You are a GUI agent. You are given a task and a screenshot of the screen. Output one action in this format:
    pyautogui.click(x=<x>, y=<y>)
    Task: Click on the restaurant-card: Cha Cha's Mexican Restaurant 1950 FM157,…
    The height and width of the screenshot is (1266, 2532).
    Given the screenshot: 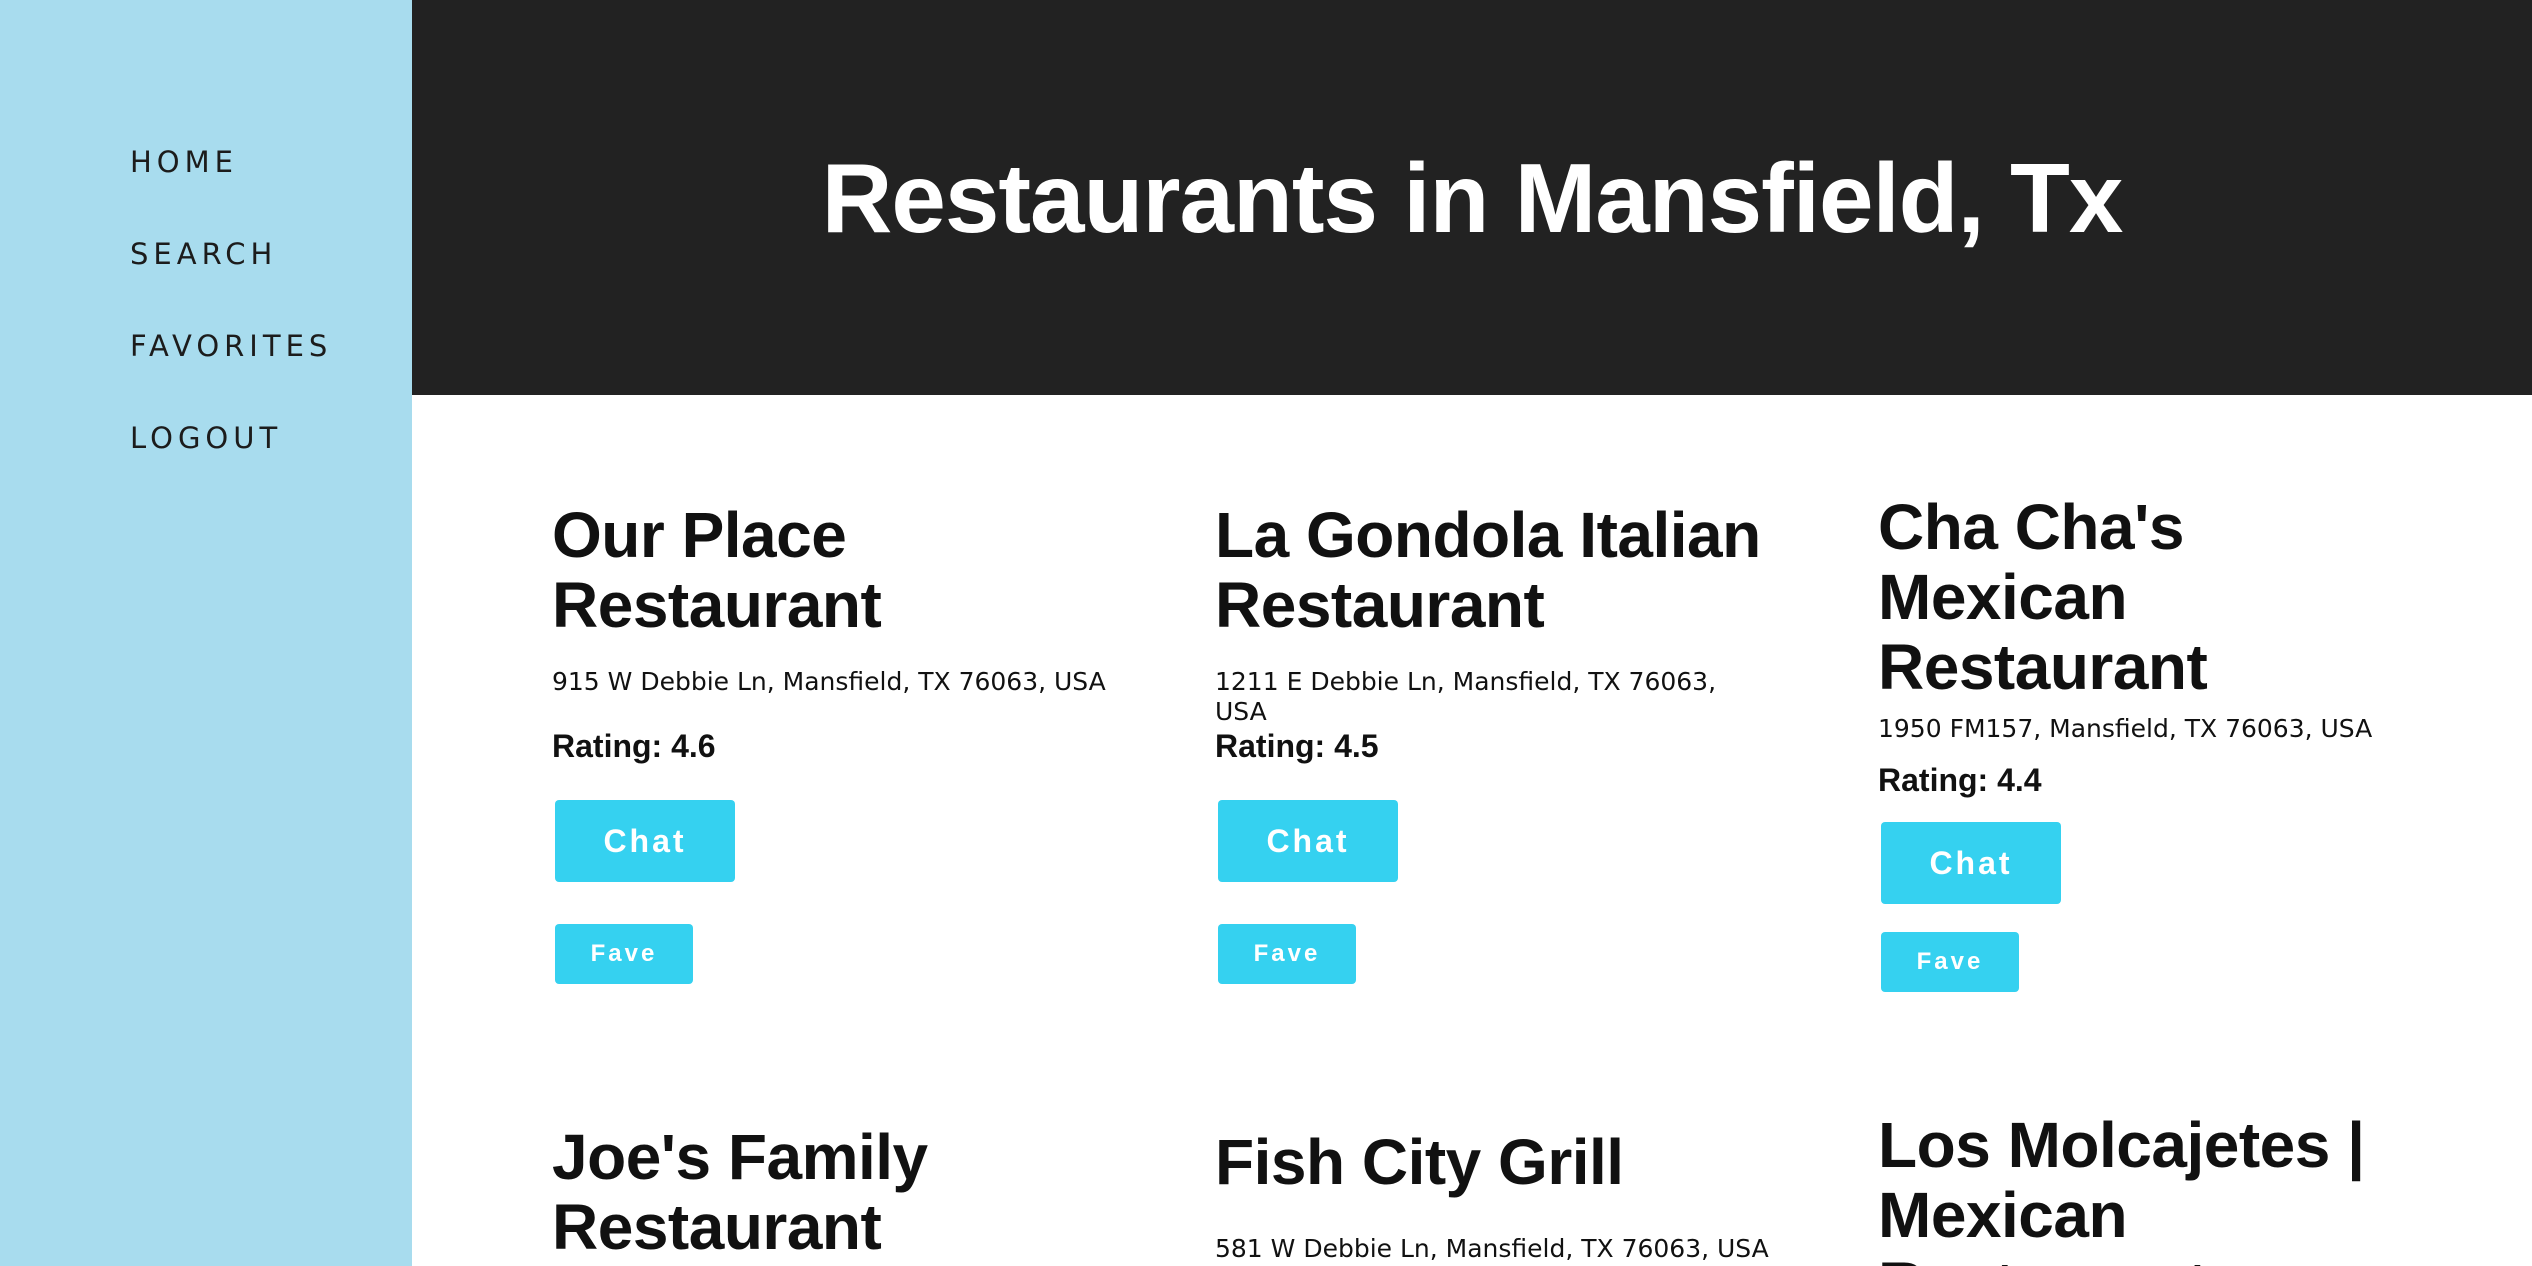 What is the action you would take?
    pyautogui.click(x=2158, y=742)
    